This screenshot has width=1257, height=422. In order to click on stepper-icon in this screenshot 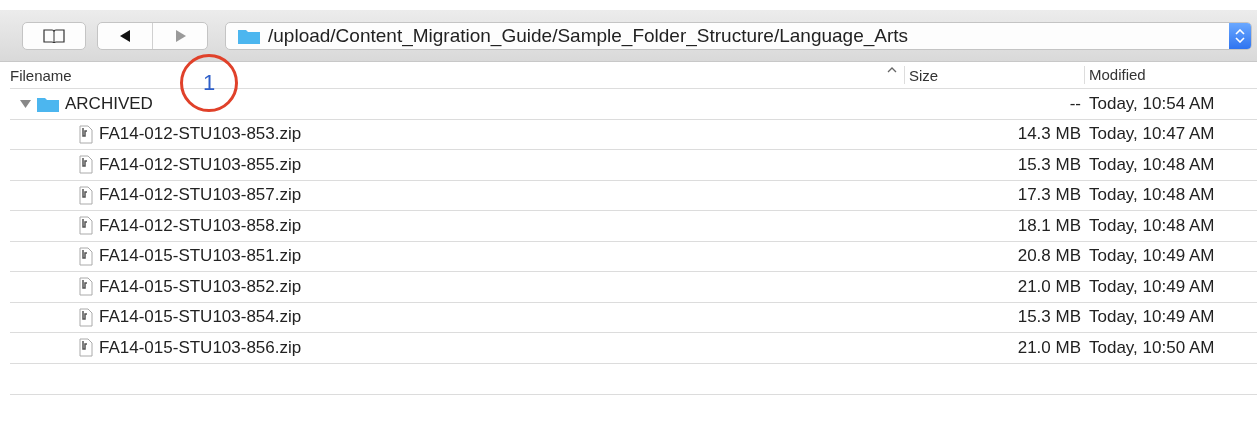, I will do `click(1240, 35)`.